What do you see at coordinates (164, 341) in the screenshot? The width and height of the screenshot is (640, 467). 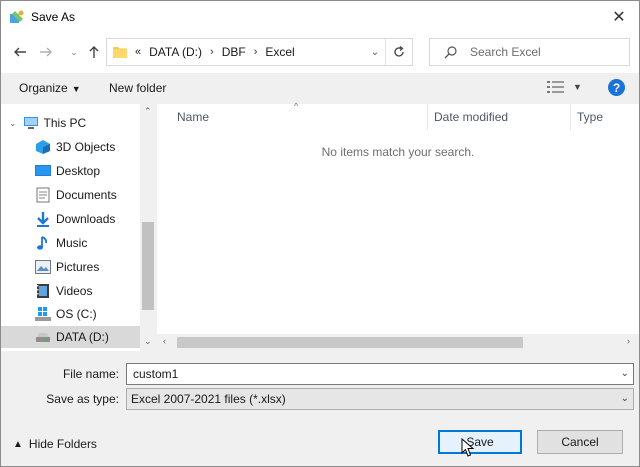 I see `scroll-left-icon: ‹` at bounding box center [164, 341].